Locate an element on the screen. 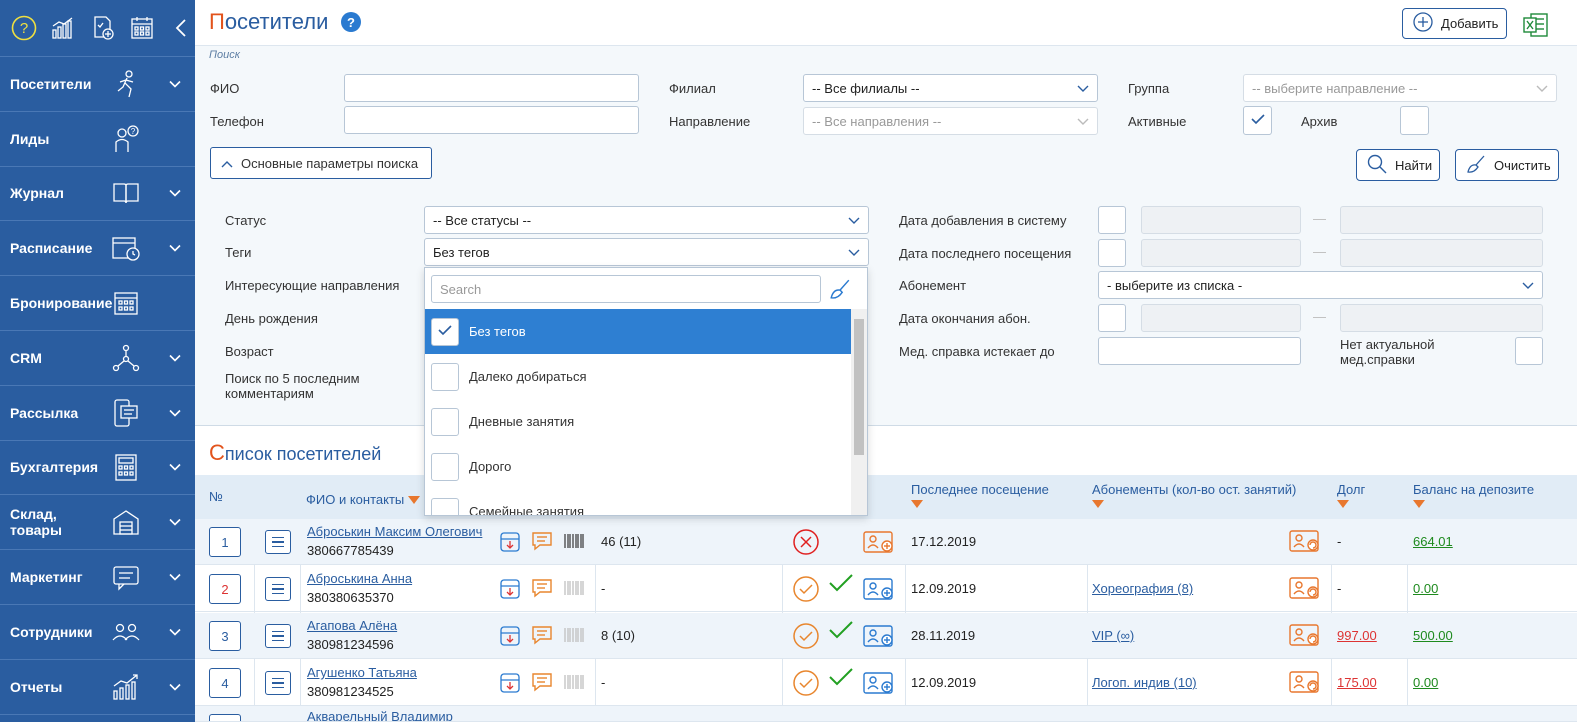  active-checkbox is located at coordinates (1257, 120).